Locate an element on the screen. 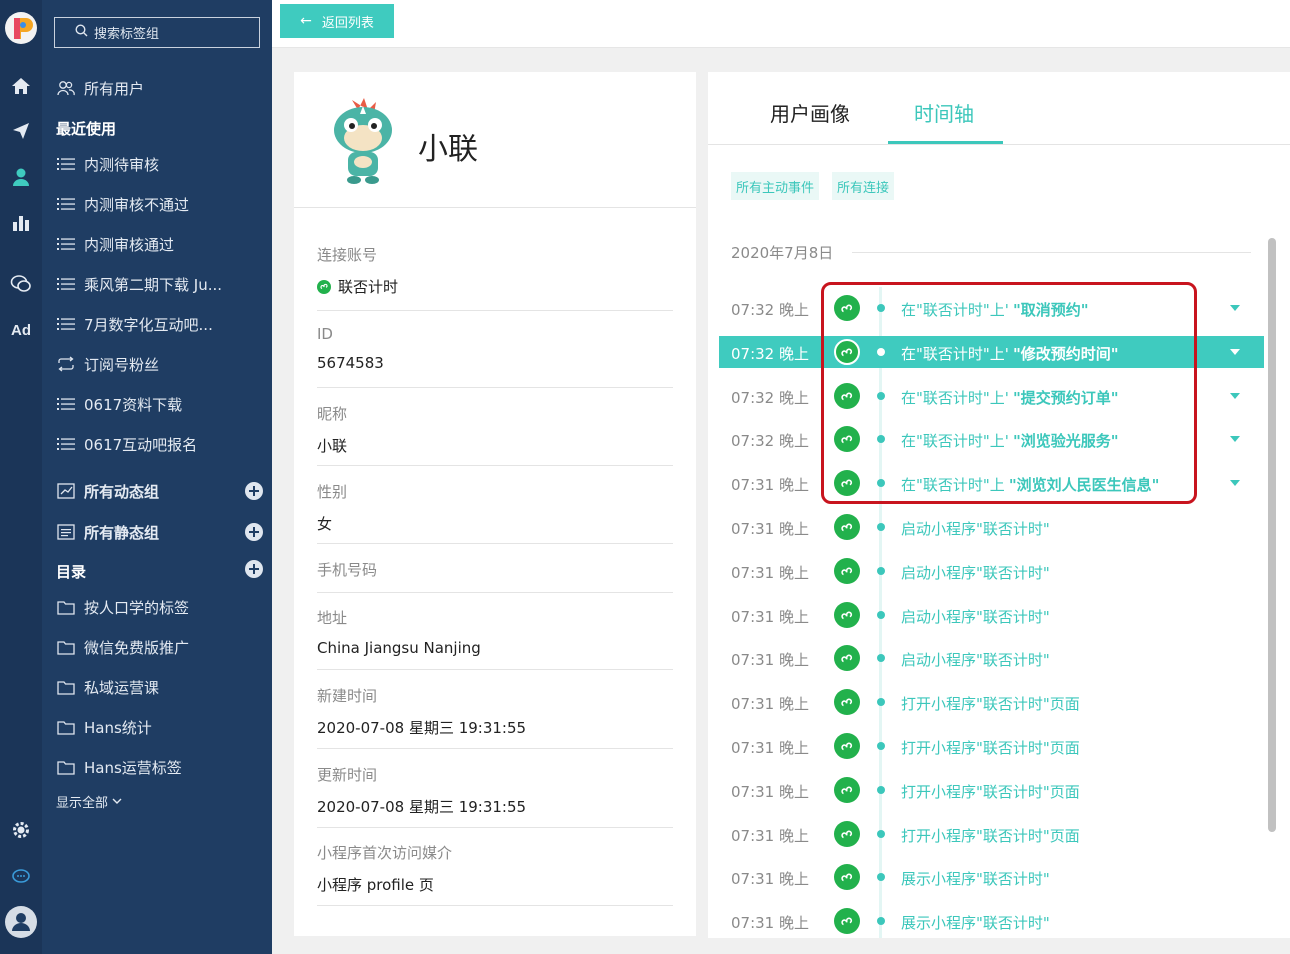  sidebar-item-recent: 0617资料下载 is located at coordinates (119, 404).